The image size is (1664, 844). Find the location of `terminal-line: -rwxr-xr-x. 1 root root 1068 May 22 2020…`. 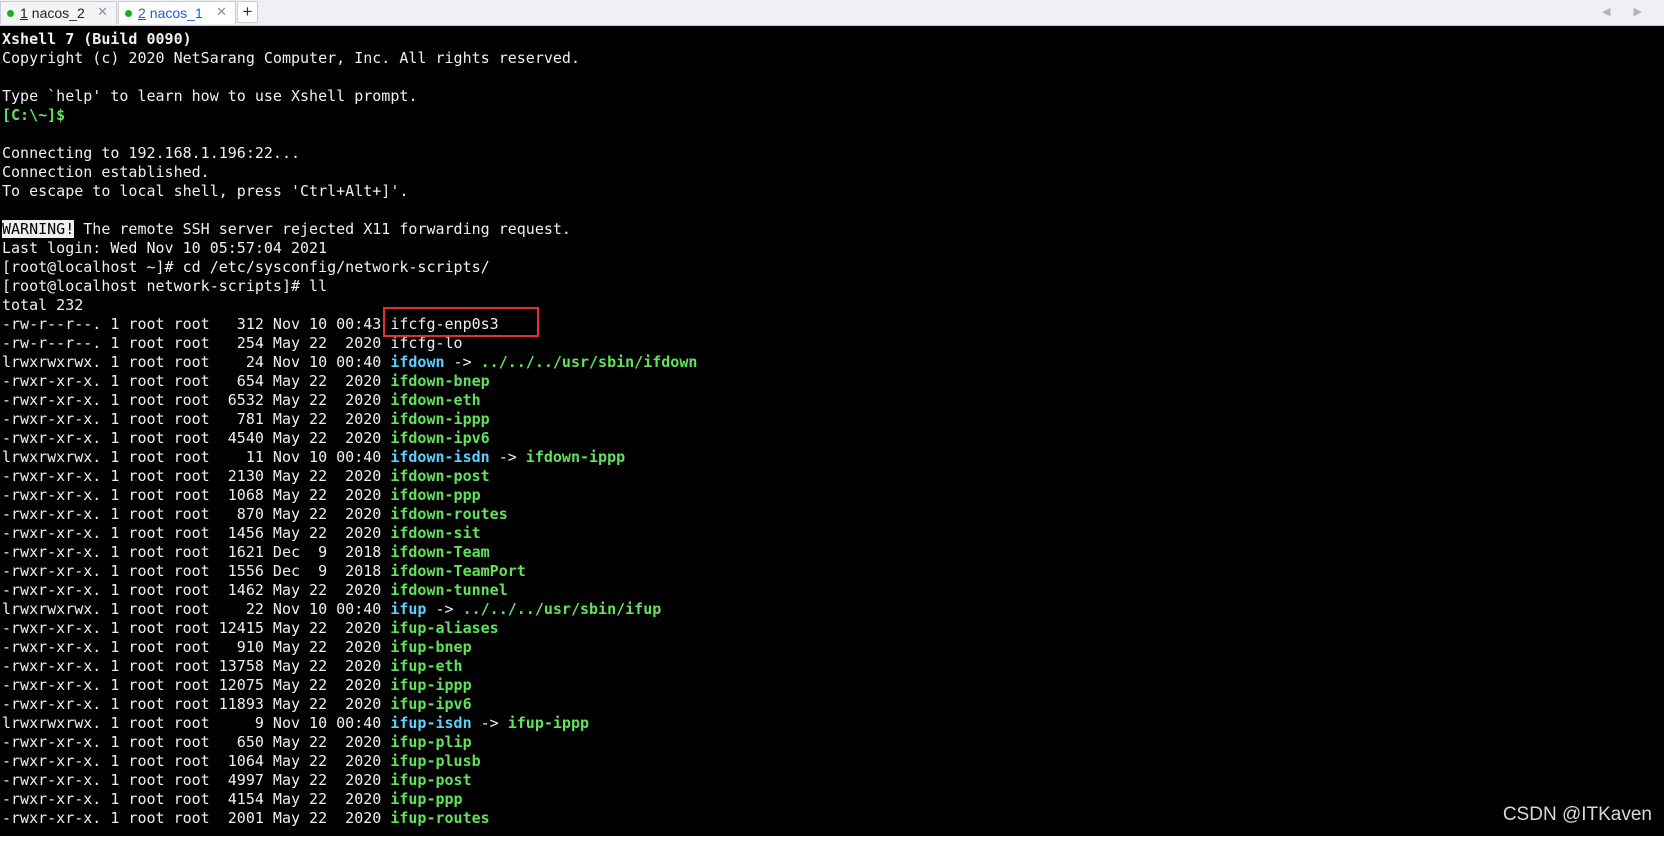

terminal-line: -rwxr-xr-x. 1 root root 1068 May 22 2020… is located at coordinates (349, 495).